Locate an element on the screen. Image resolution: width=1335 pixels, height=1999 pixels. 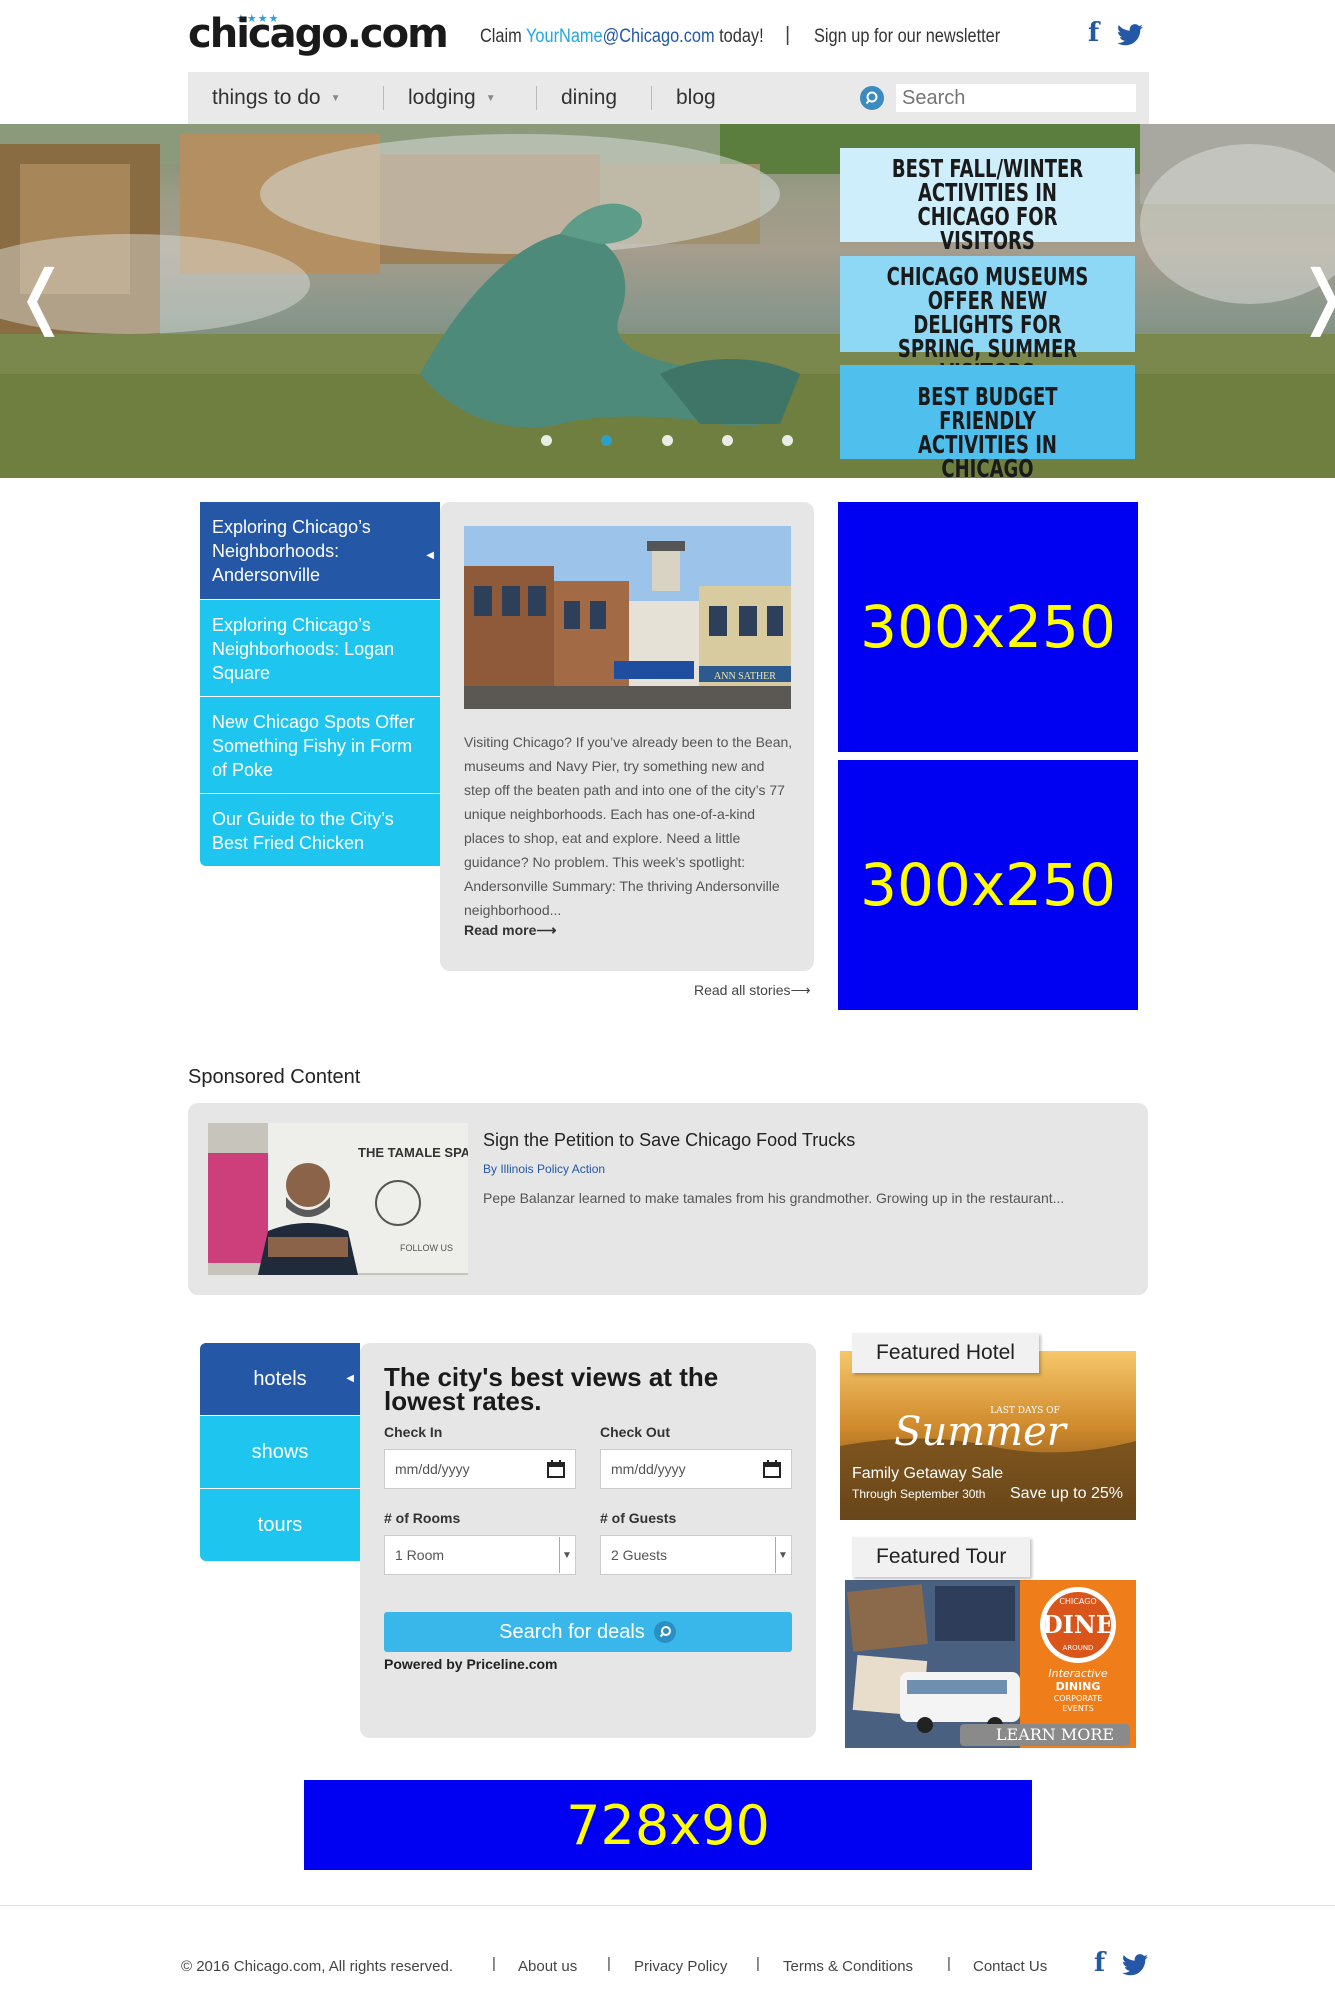
tour-ad-line3: CORPORATE is located at coordinates (1078, 1698).